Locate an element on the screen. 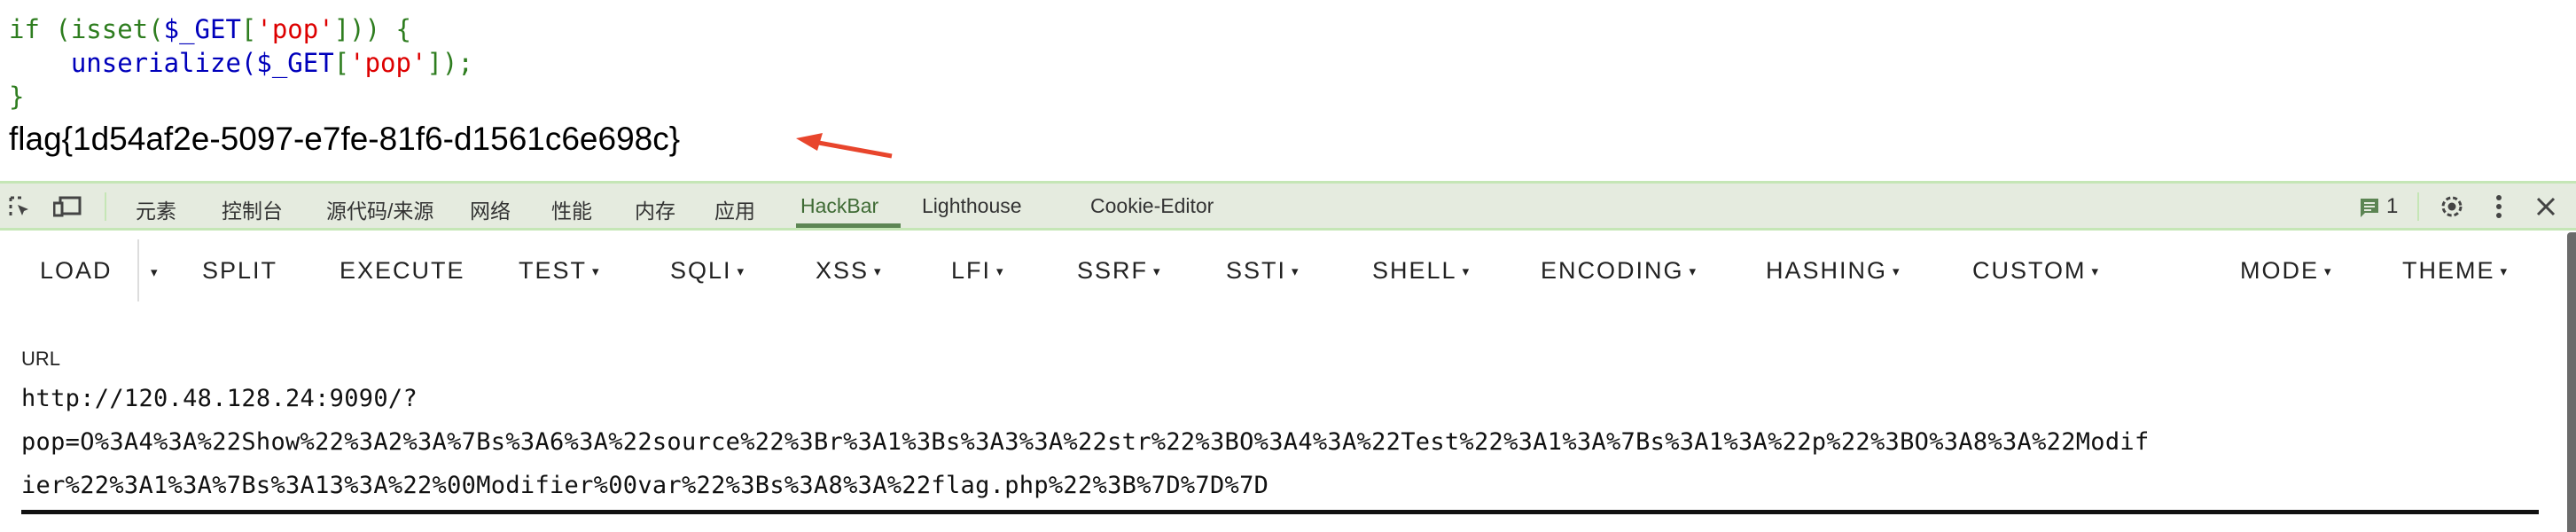  ssti-label: SSTI is located at coordinates (1256, 270).